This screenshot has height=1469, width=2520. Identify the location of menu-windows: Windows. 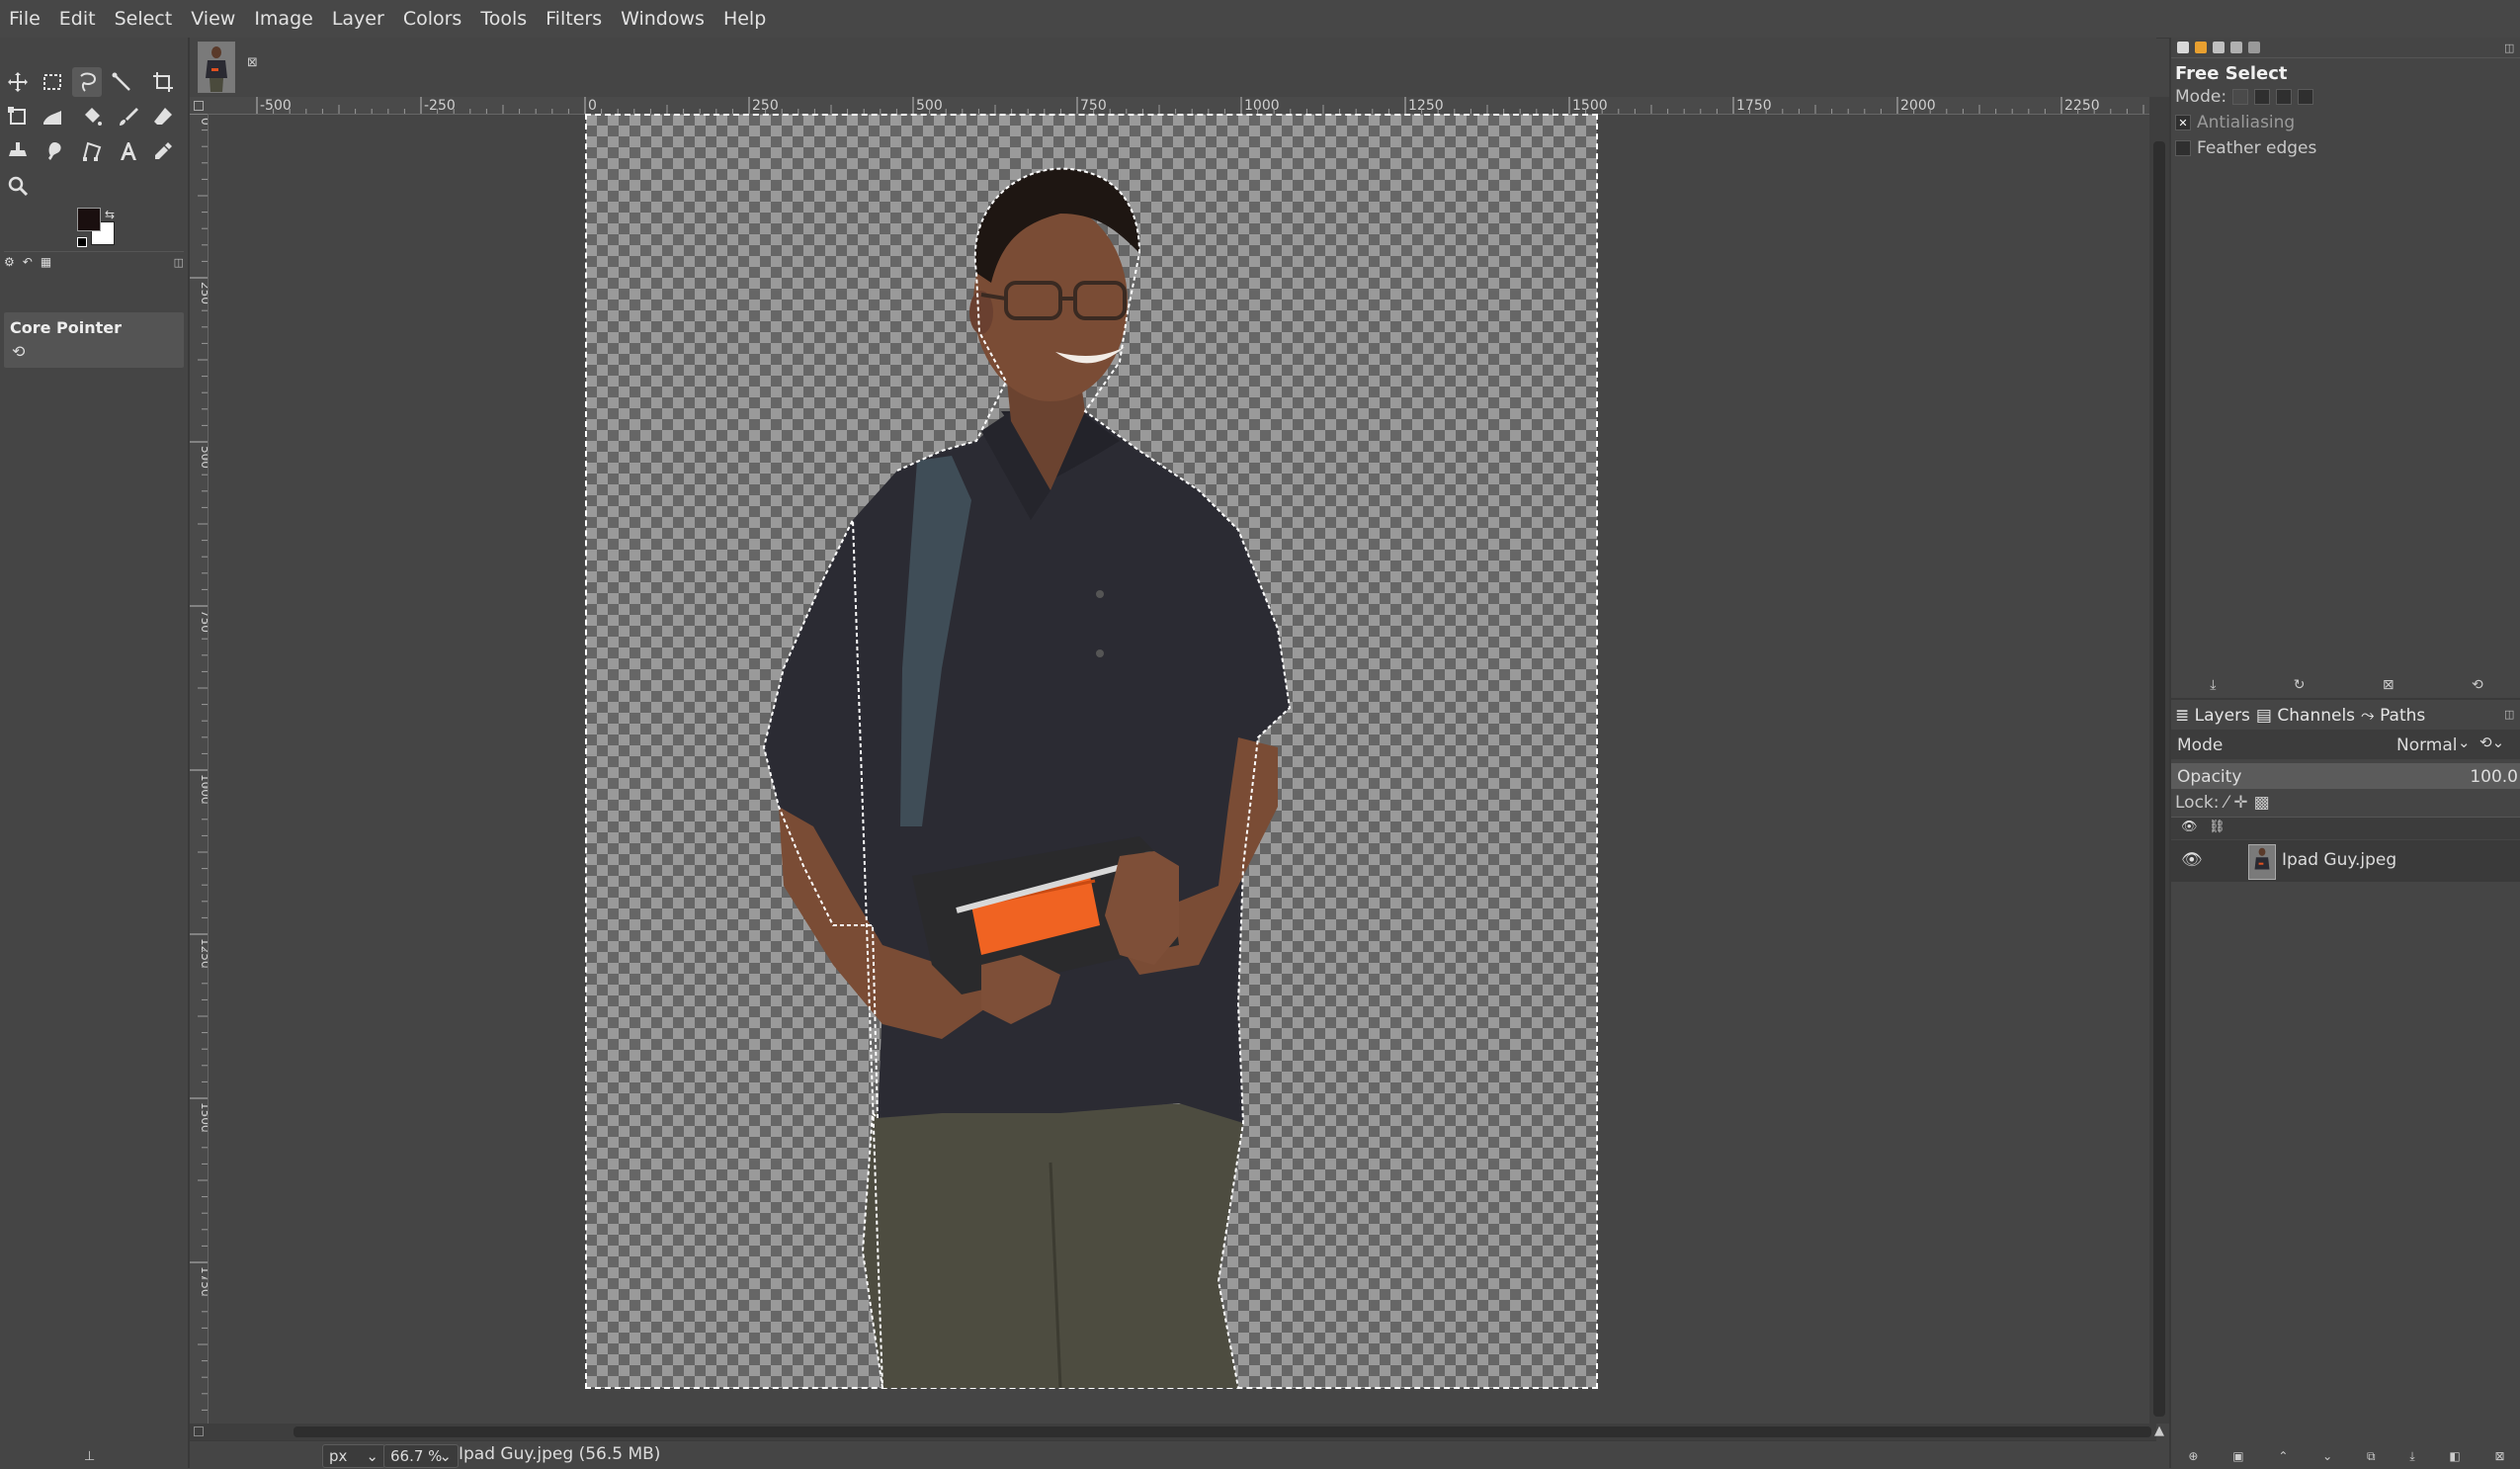
(663, 19).